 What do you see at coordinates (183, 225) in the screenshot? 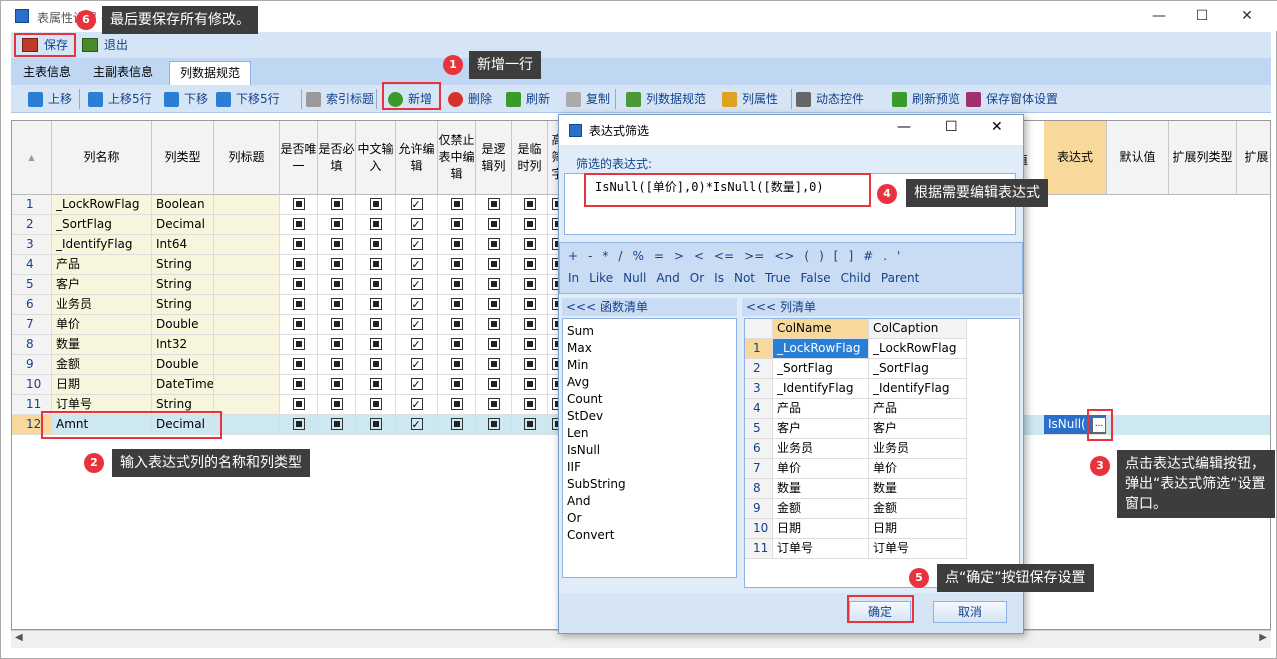
I see `cell-col-type: Decimal` at bounding box center [183, 225].